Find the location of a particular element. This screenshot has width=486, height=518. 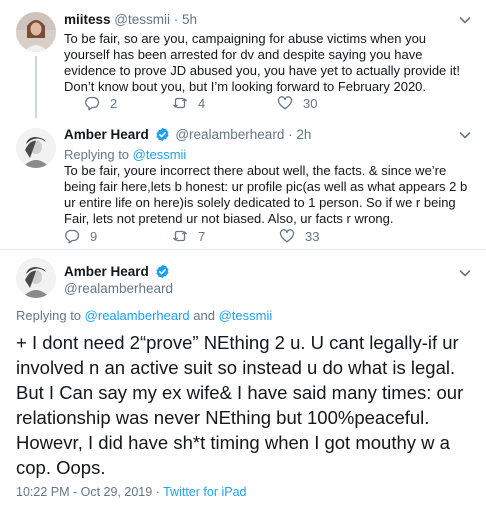

tweet-actions: 2 4 30 is located at coordinates (244, 104).